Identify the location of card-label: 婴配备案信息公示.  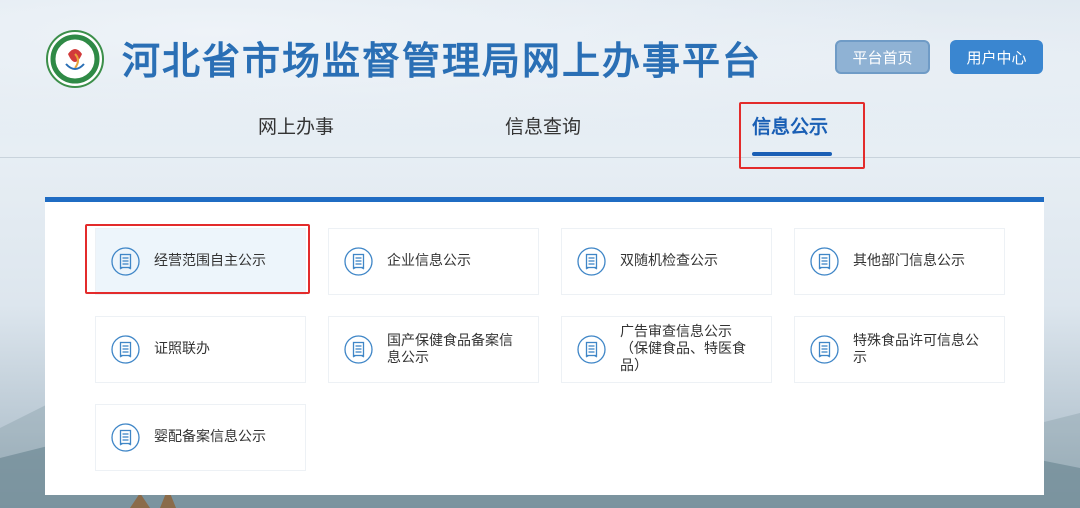
(210, 437).